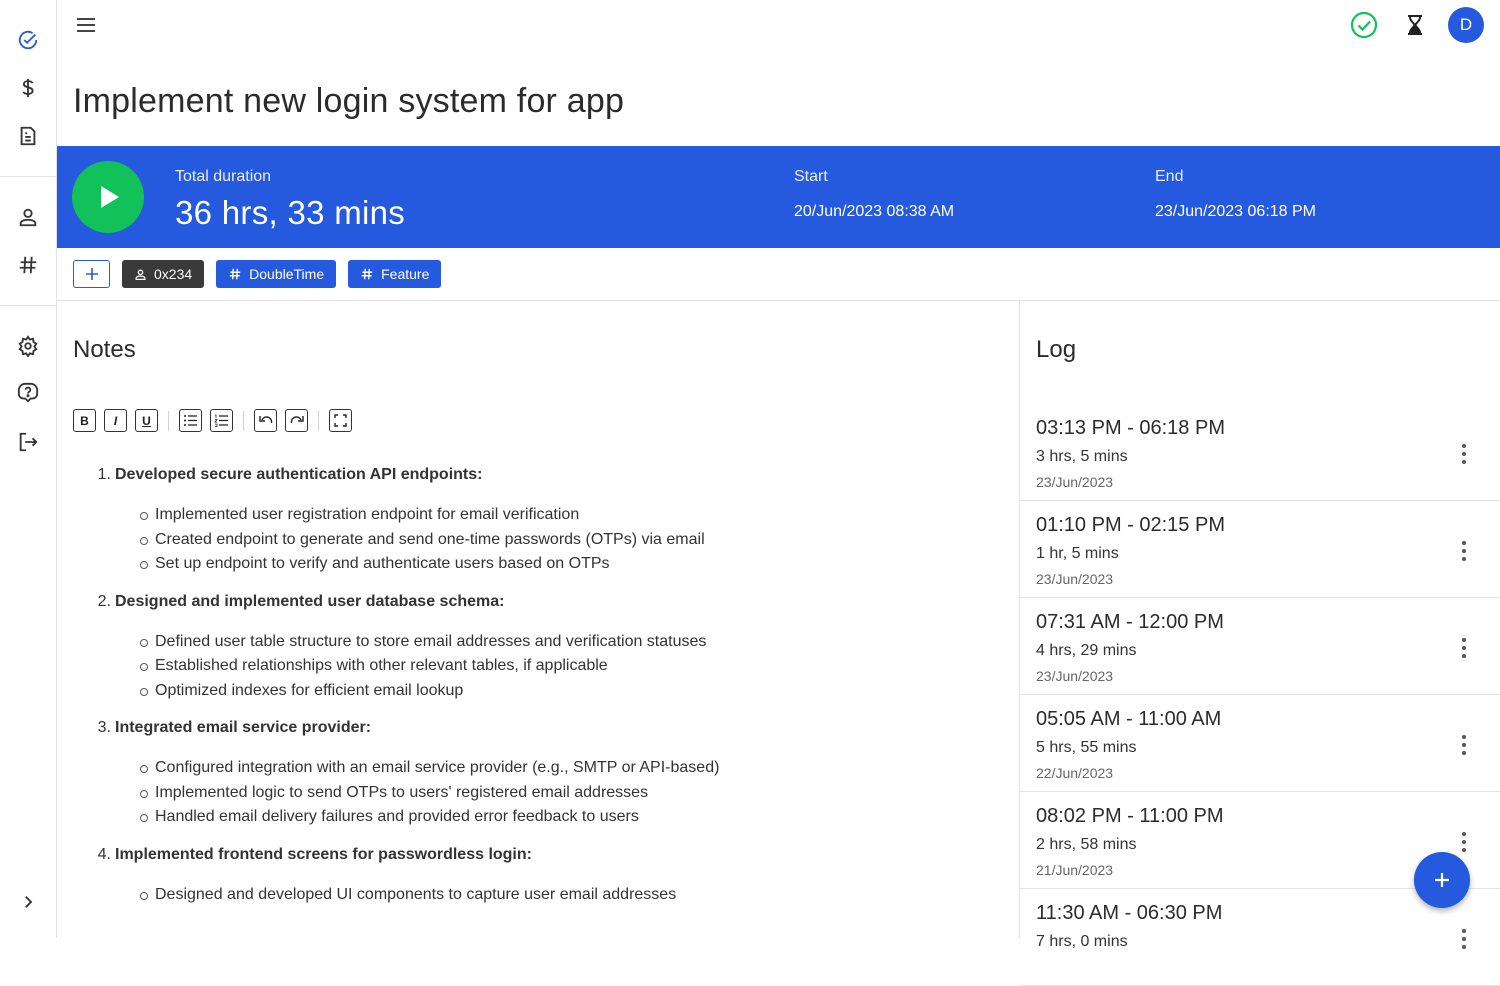 This screenshot has height=986, width=1500. What do you see at coordinates (286, 274) in the screenshot?
I see `chip-label: DoubleTime` at bounding box center [286, 274].